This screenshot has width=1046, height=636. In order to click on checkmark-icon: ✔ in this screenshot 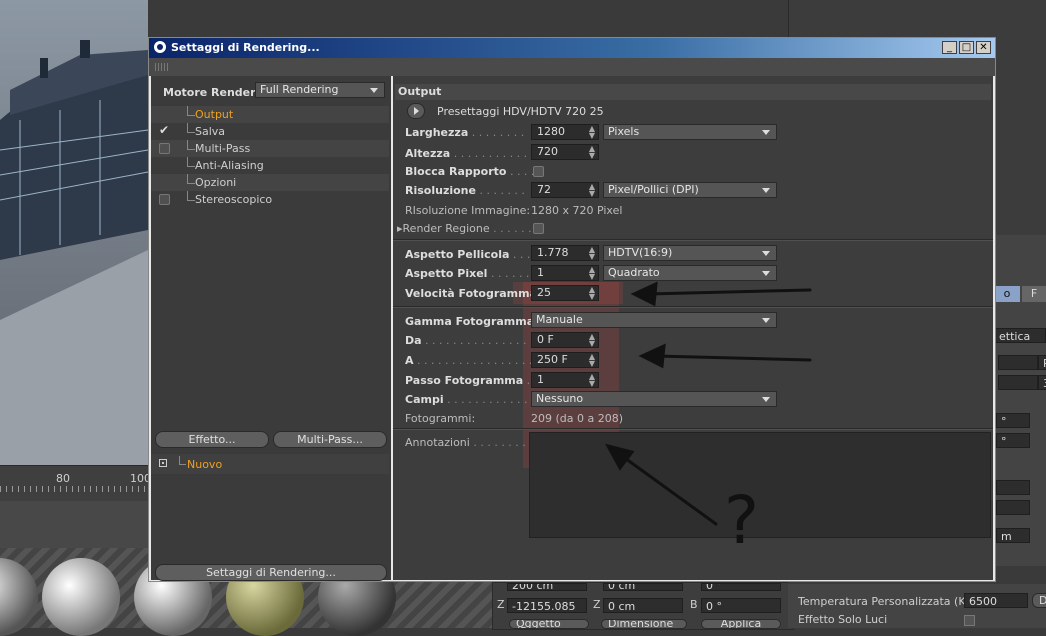, I will do `click(164, 129)`.